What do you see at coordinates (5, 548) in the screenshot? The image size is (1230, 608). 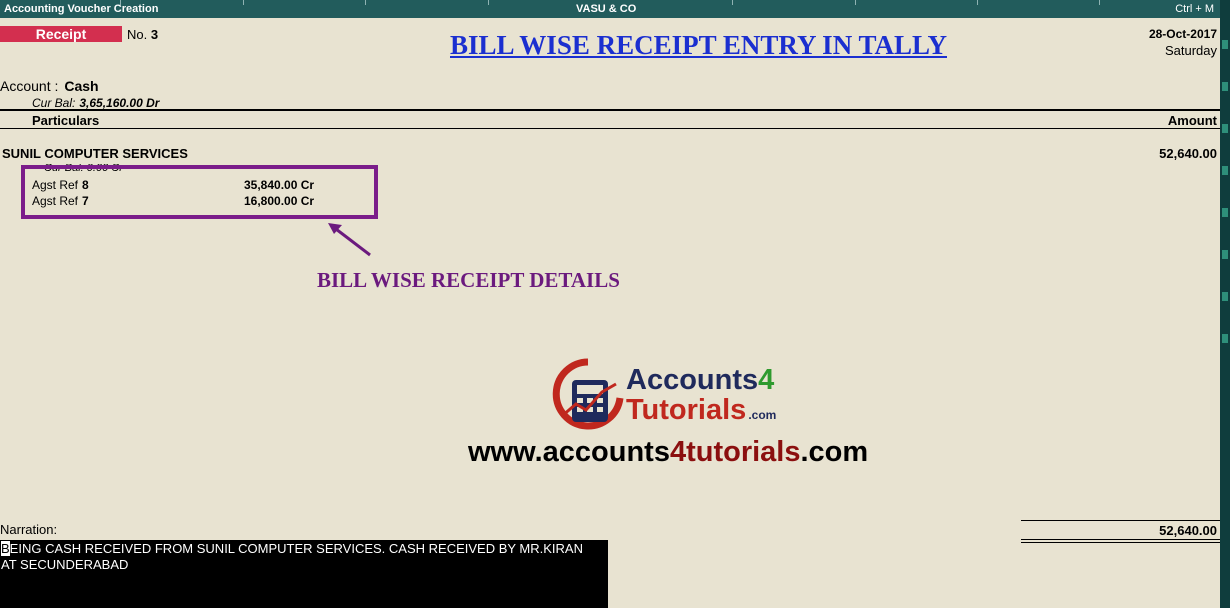 I see `text-cursor: B` at bounding box center [5, 548].